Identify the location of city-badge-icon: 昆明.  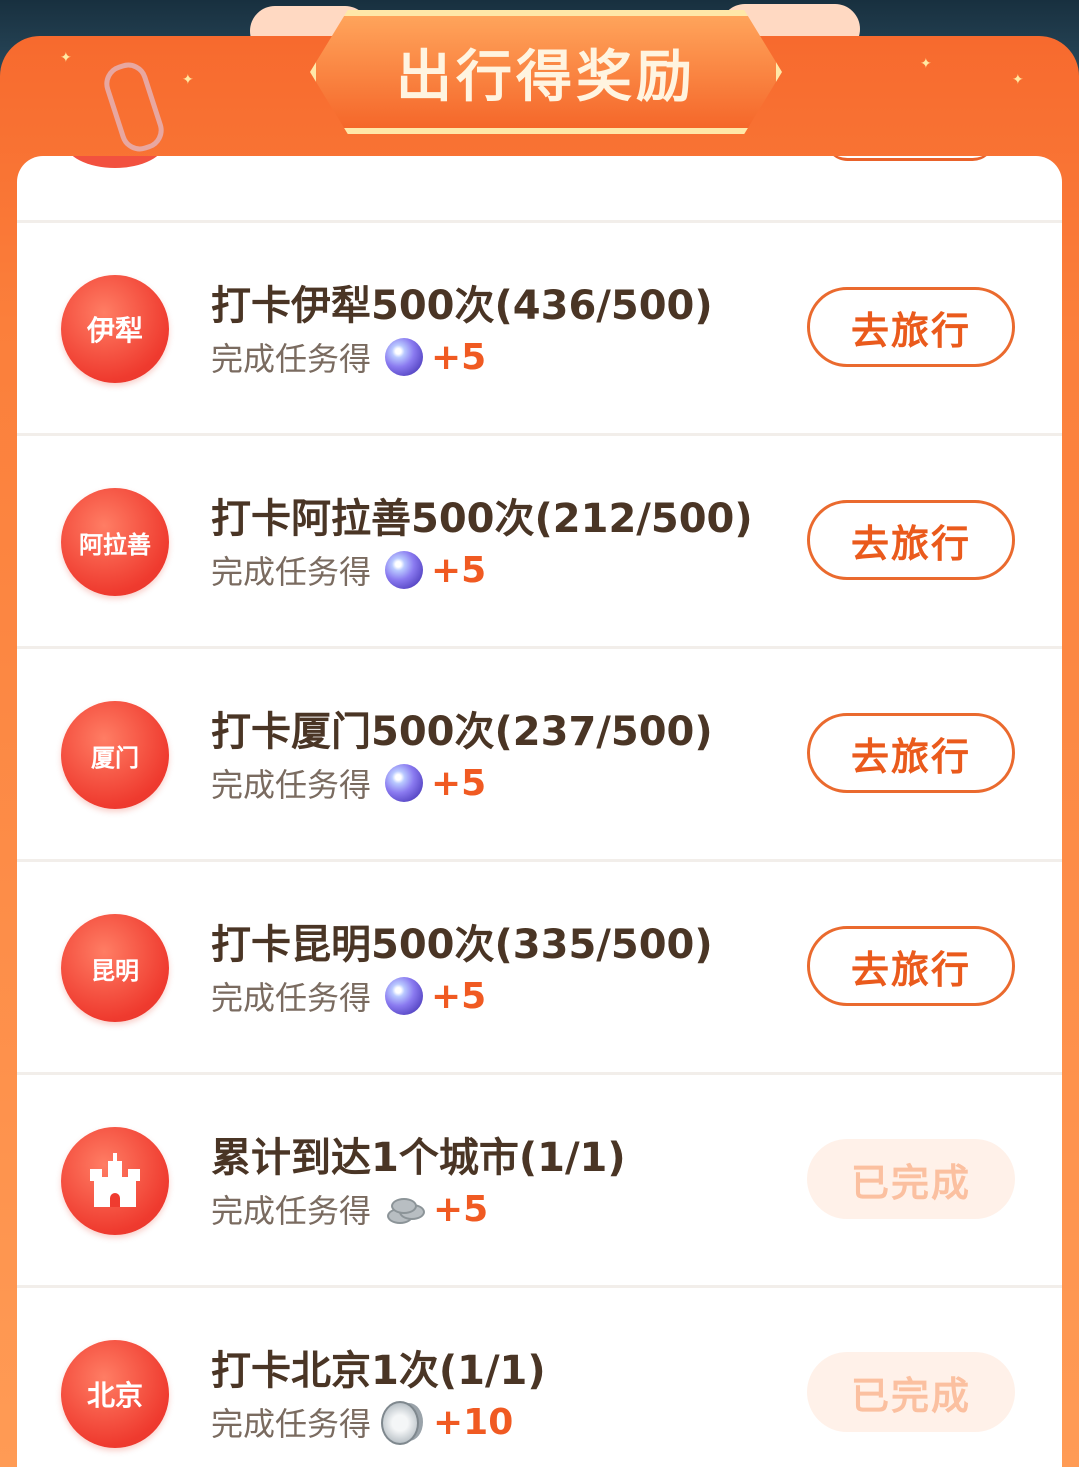
(115, 968).